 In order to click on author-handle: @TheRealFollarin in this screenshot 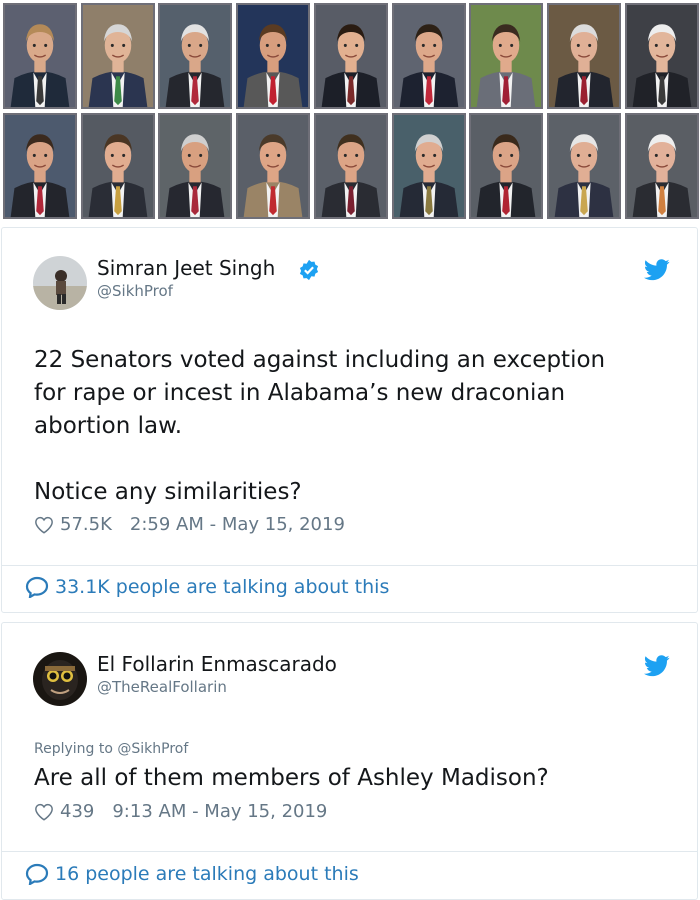, I will do `click(162, 687)`.